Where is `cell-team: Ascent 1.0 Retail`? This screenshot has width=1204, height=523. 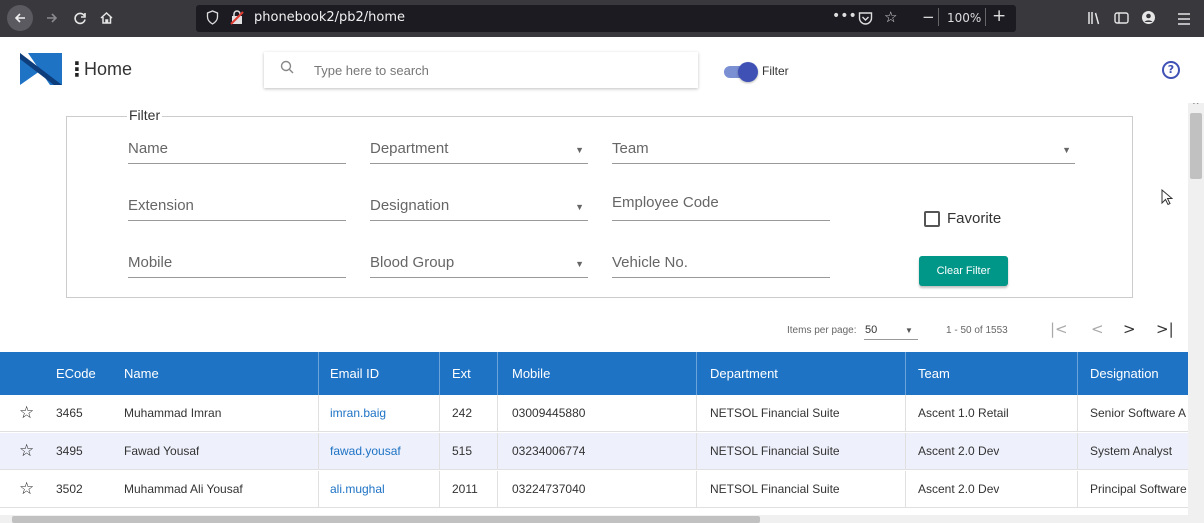 cell-team: Ascent 1.0 Retail is located at coordinates (963, 413).